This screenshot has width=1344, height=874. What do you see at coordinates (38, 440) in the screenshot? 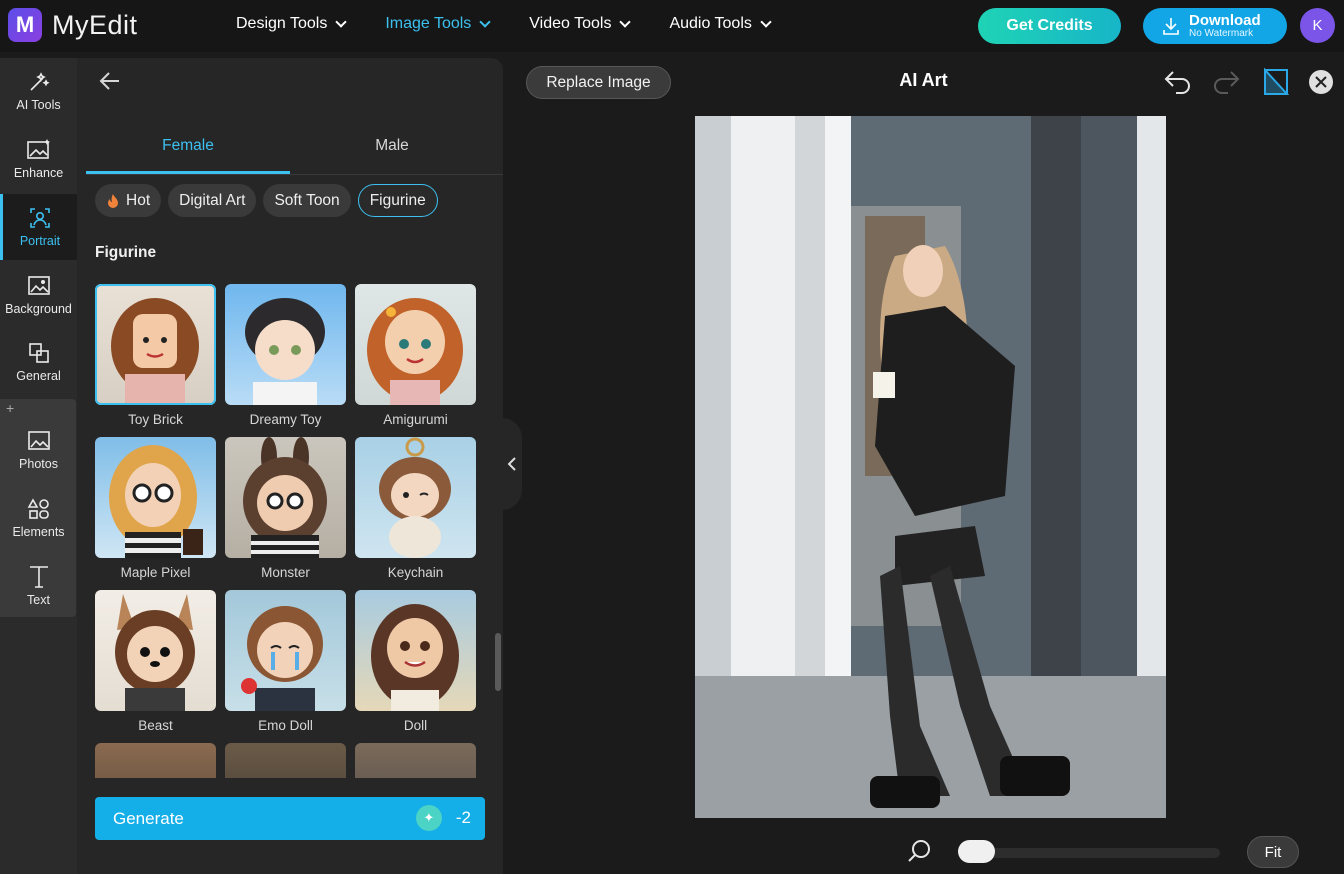
I see `photos-icon` at bounding box center [38, 440].